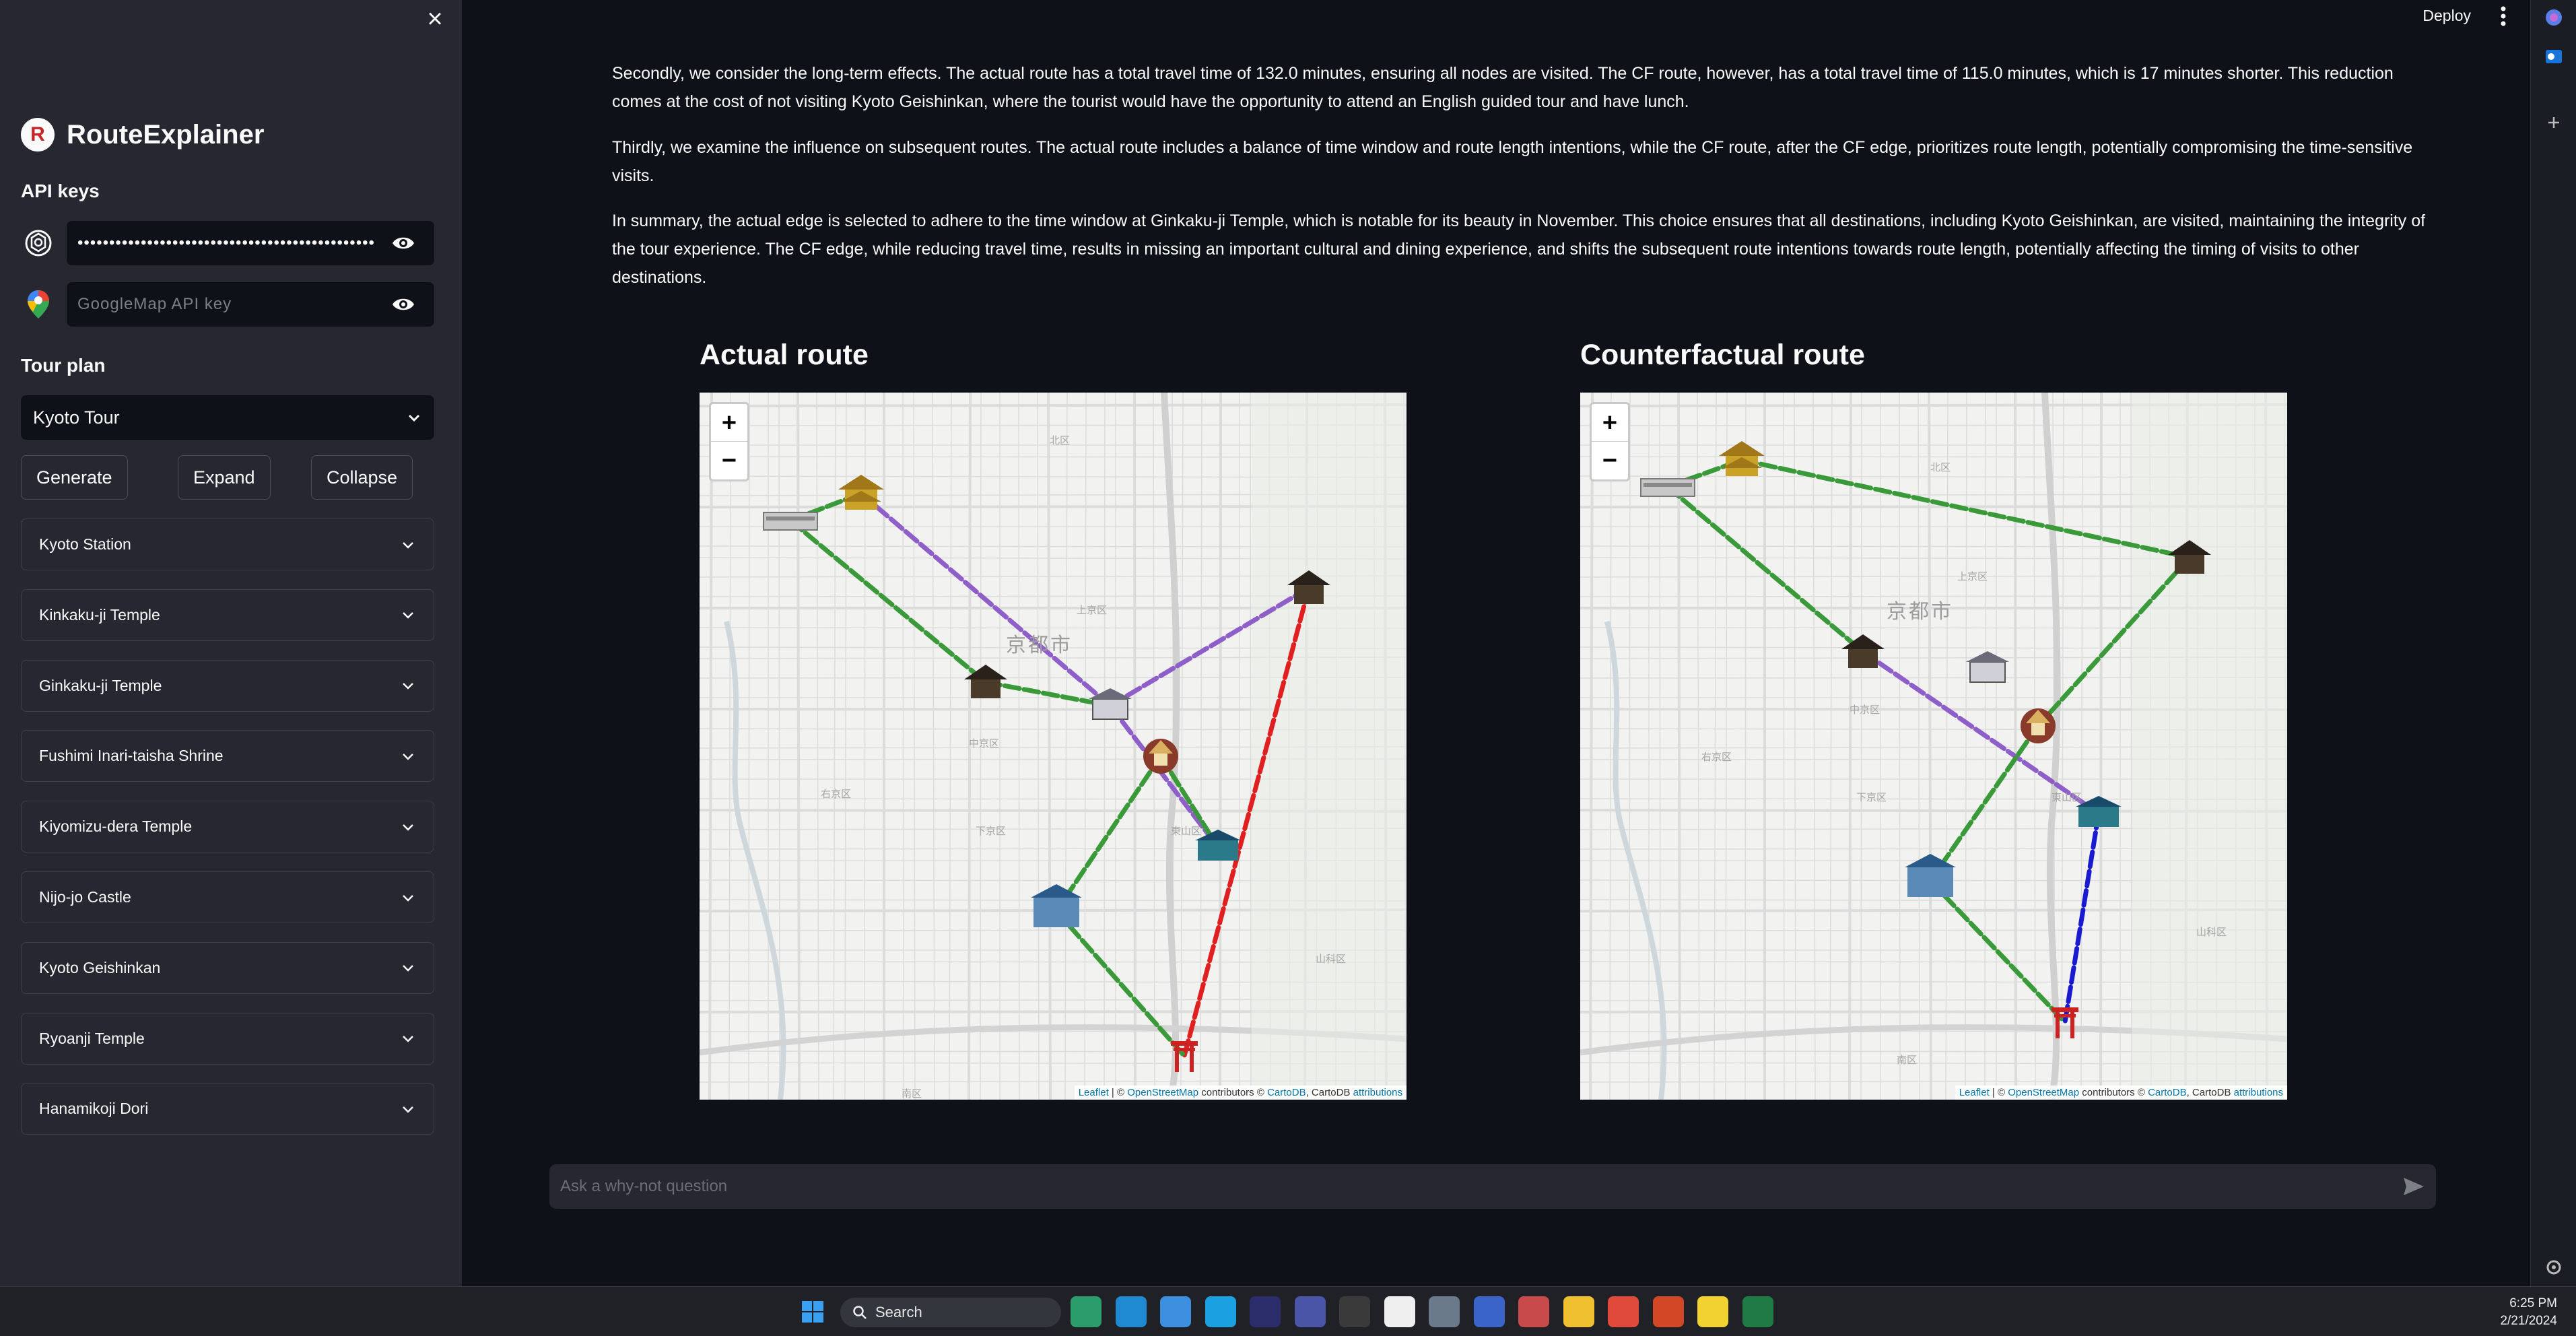 The height and width of the screenshot is (1336, 2576). I want to click on district-label: 東山区, so click(2067, 797).